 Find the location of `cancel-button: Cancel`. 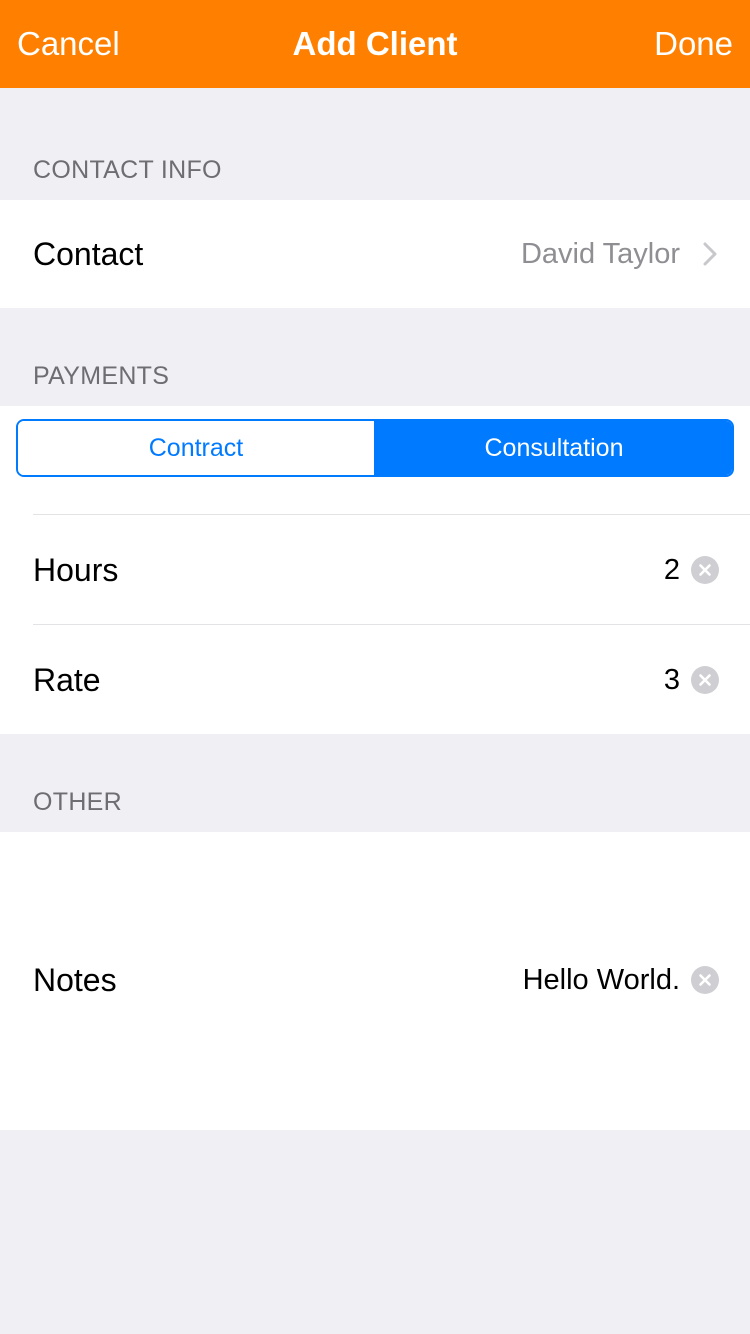

cancel-button: Cancel is located at coordinates (68, 44).